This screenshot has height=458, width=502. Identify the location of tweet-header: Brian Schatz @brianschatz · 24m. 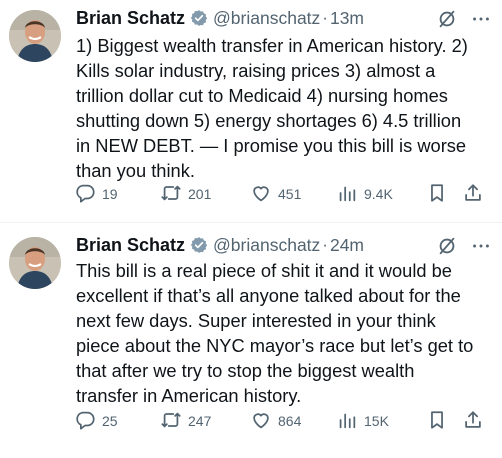
(284, 245).